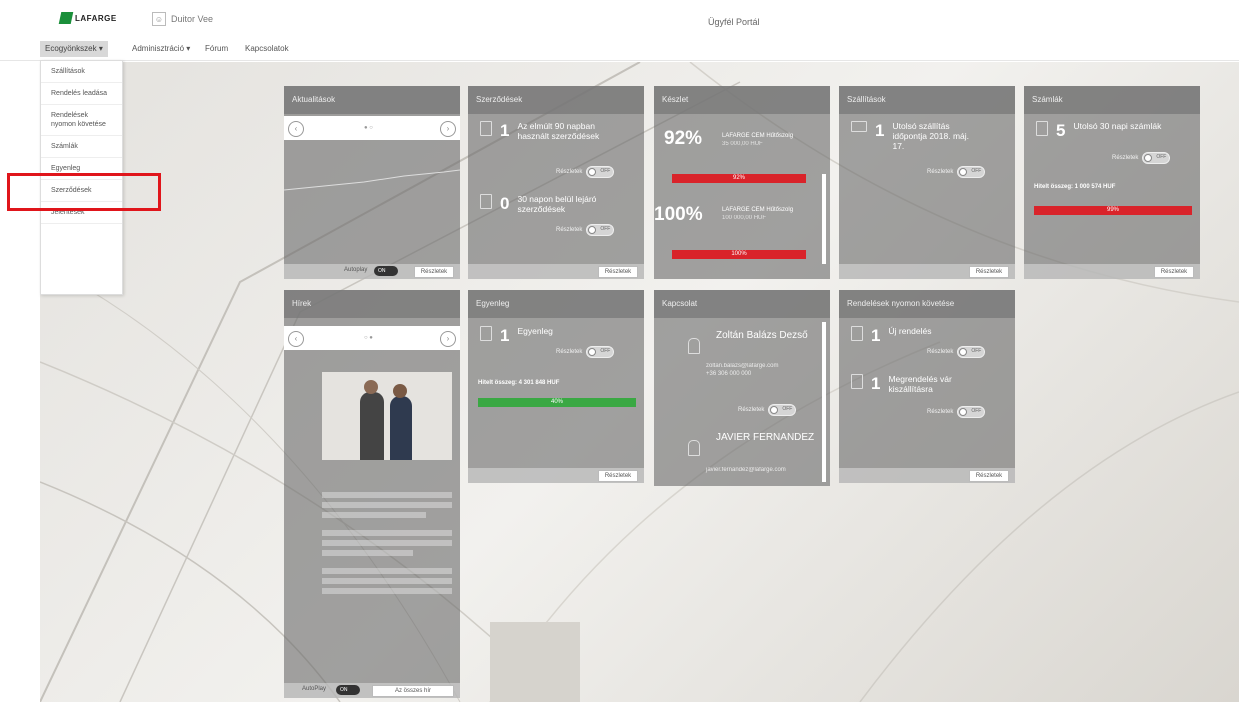 This screenshot has width=1239, height=702. Describe the element at coordinates (739, 178) in the screenshot. I see `stock-bar-1: 92%` at that location.